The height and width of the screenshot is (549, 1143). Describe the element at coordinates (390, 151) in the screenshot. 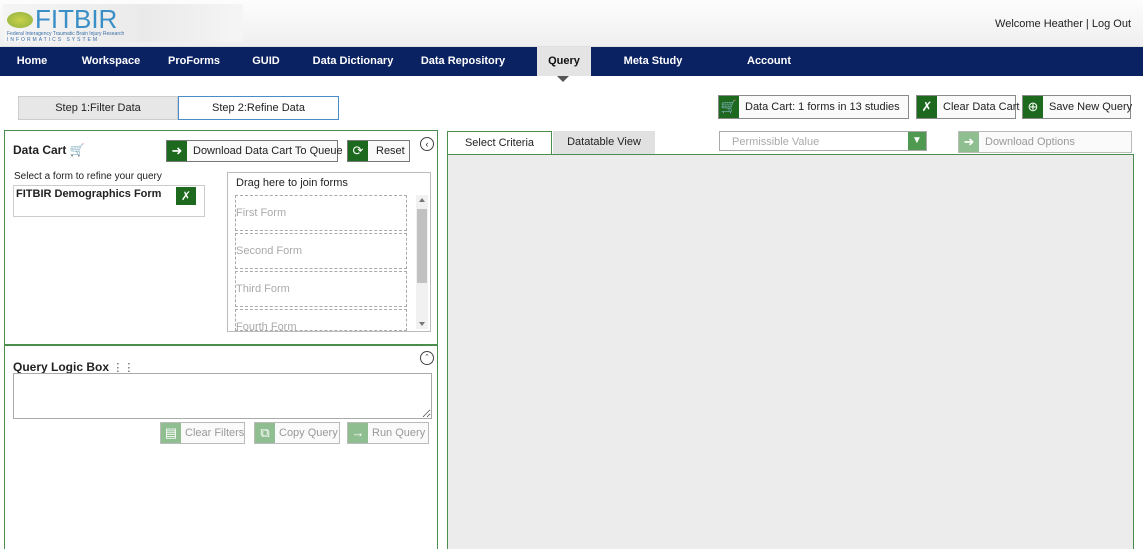

I see `reset-label: Reset` at that location.